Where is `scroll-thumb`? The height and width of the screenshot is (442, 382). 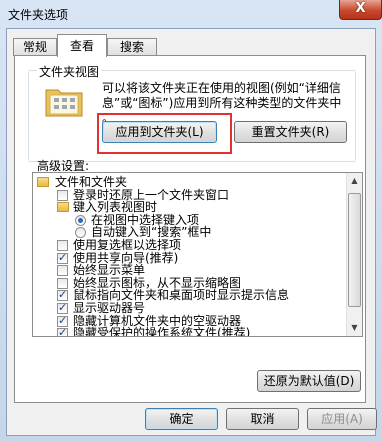 scroll-thumb is located at coordinates (354, 250).